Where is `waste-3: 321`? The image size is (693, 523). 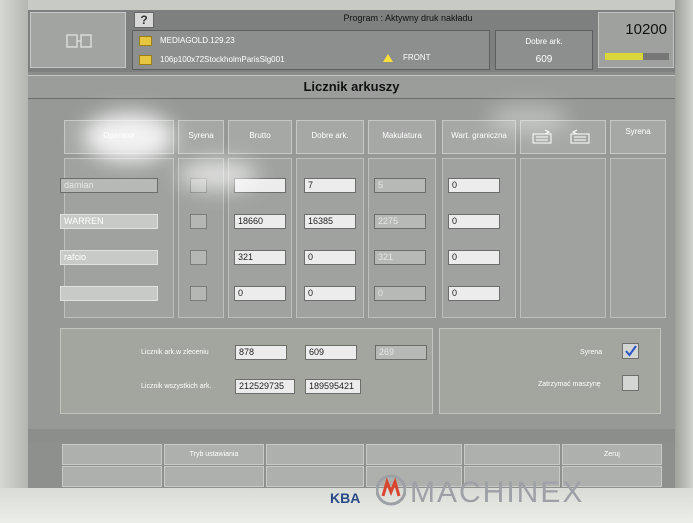
waste-3: 321 is located at coordinates (400, 257).